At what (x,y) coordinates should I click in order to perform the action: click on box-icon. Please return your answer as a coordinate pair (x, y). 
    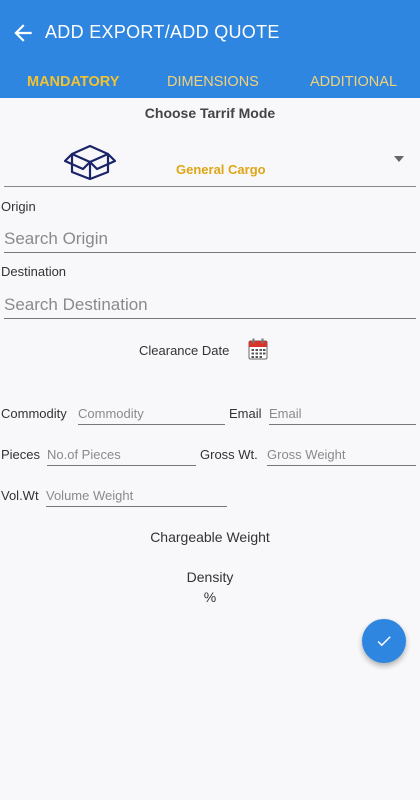
    Looking at the image, I should click on (90, 162).